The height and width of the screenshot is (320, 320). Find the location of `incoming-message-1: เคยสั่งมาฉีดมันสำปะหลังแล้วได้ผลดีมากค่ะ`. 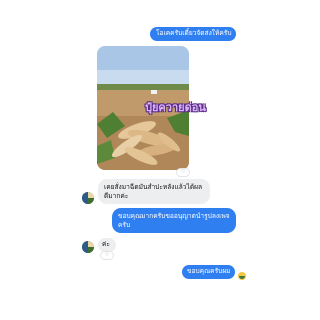

incoming-message-1: เคยสั่งมาฉีดมันสำปะหลังแล้วได้ผลดีมากค่ะ is located at coordinates (154, 191).